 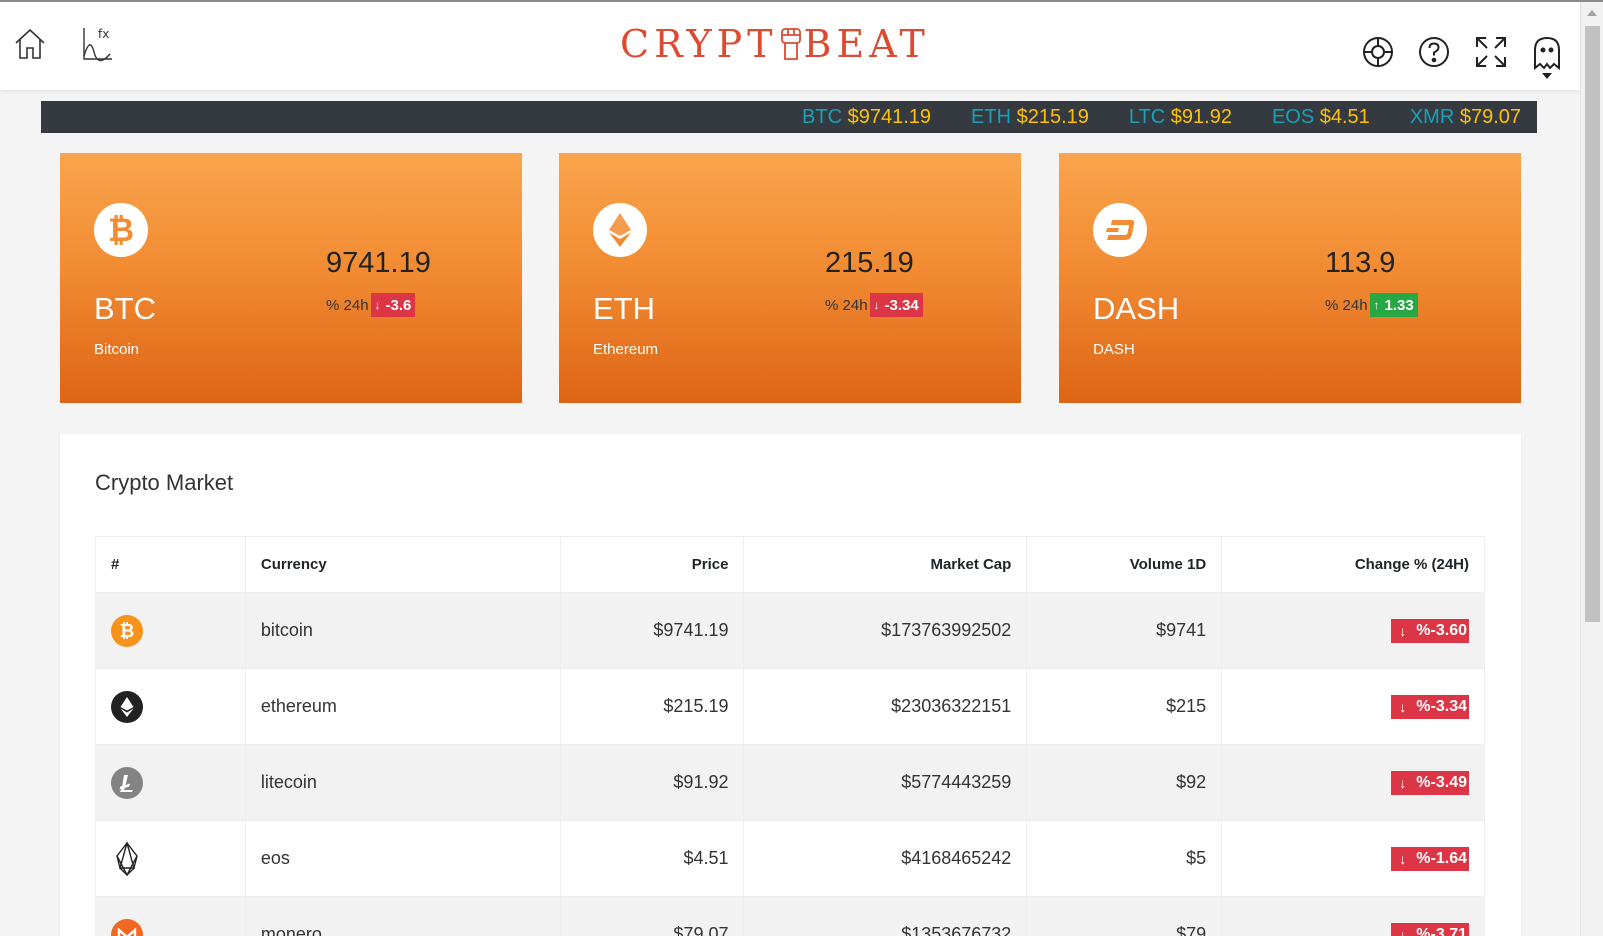 What do you see at coordinates (1430, 782) in the screenshot?
I see `change-badge: ↓ %-3.49` at bounding box center [1430, 782].